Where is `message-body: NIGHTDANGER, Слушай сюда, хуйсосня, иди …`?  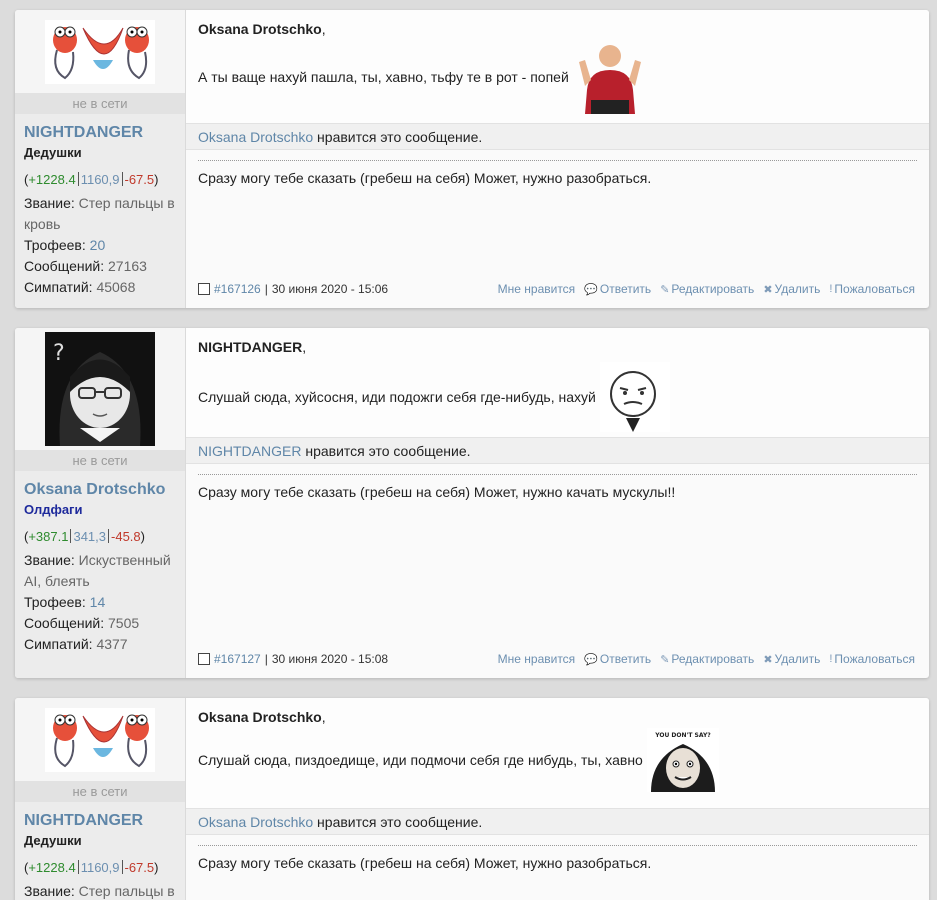 message-body: NIGHTDANGER, Слушай сюда, хуйсосня, иди … is located at coordinates (557, 382).